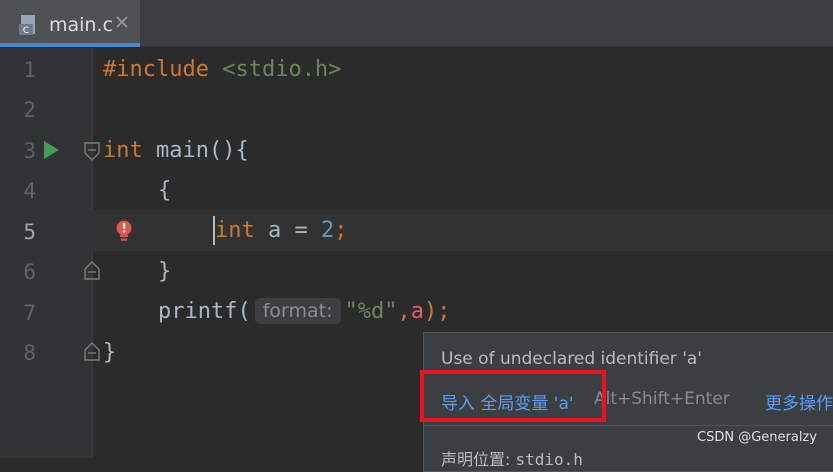  Describe the element at coordinates (327, 230) in the screenshot. I see `number-literal: 2` at that location.